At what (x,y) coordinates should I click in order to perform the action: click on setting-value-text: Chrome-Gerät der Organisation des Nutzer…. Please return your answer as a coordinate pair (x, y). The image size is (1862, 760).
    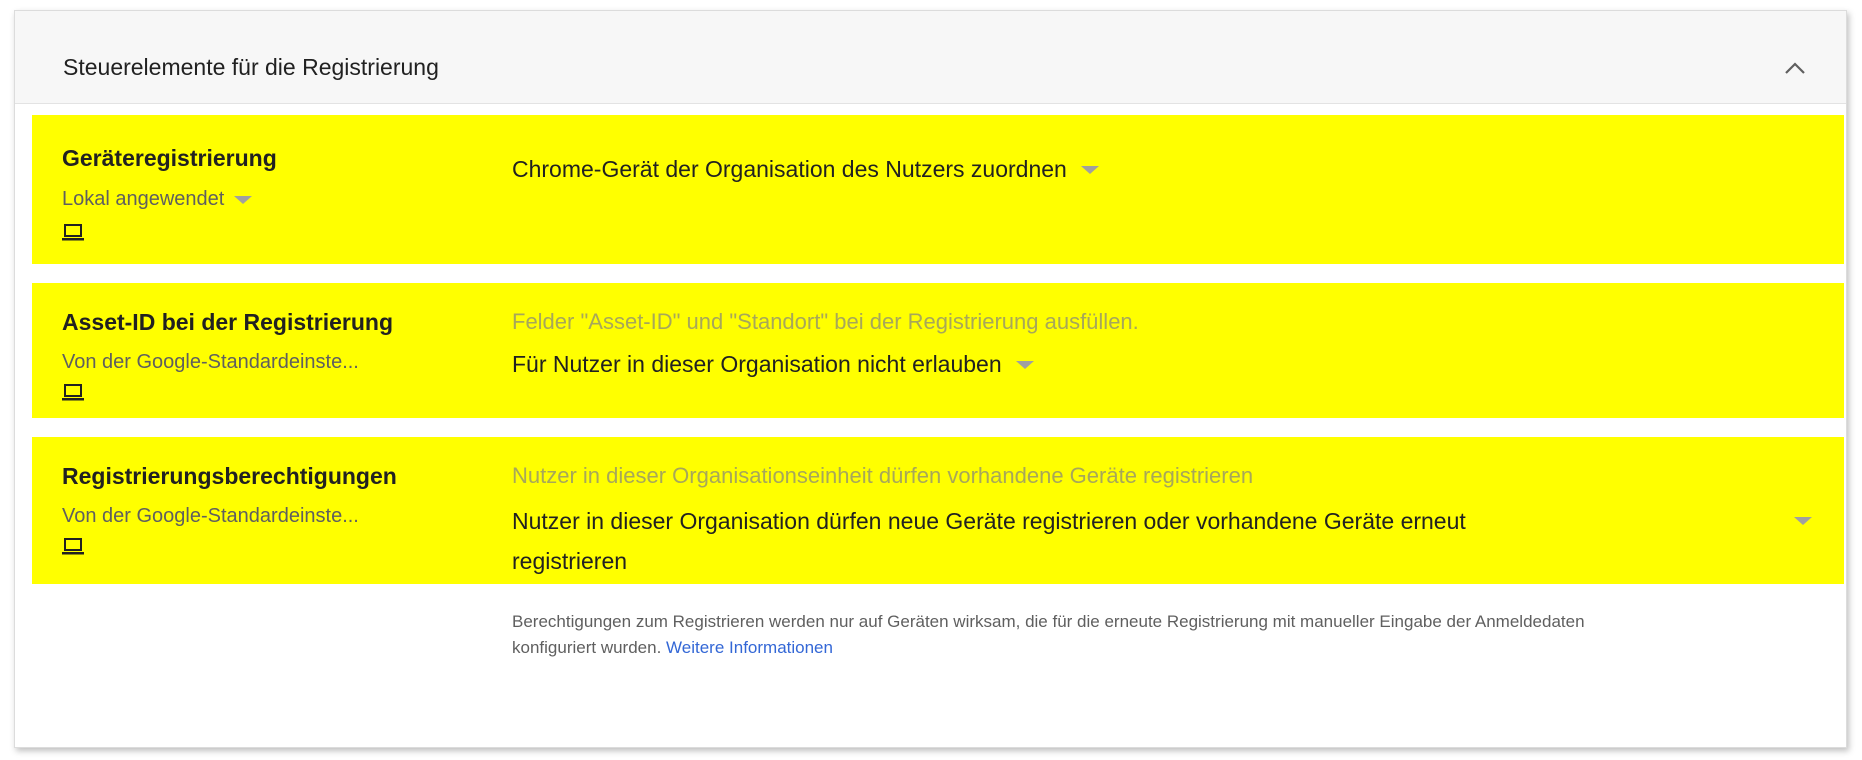
    Looking at the image, I should click on (789, 169).